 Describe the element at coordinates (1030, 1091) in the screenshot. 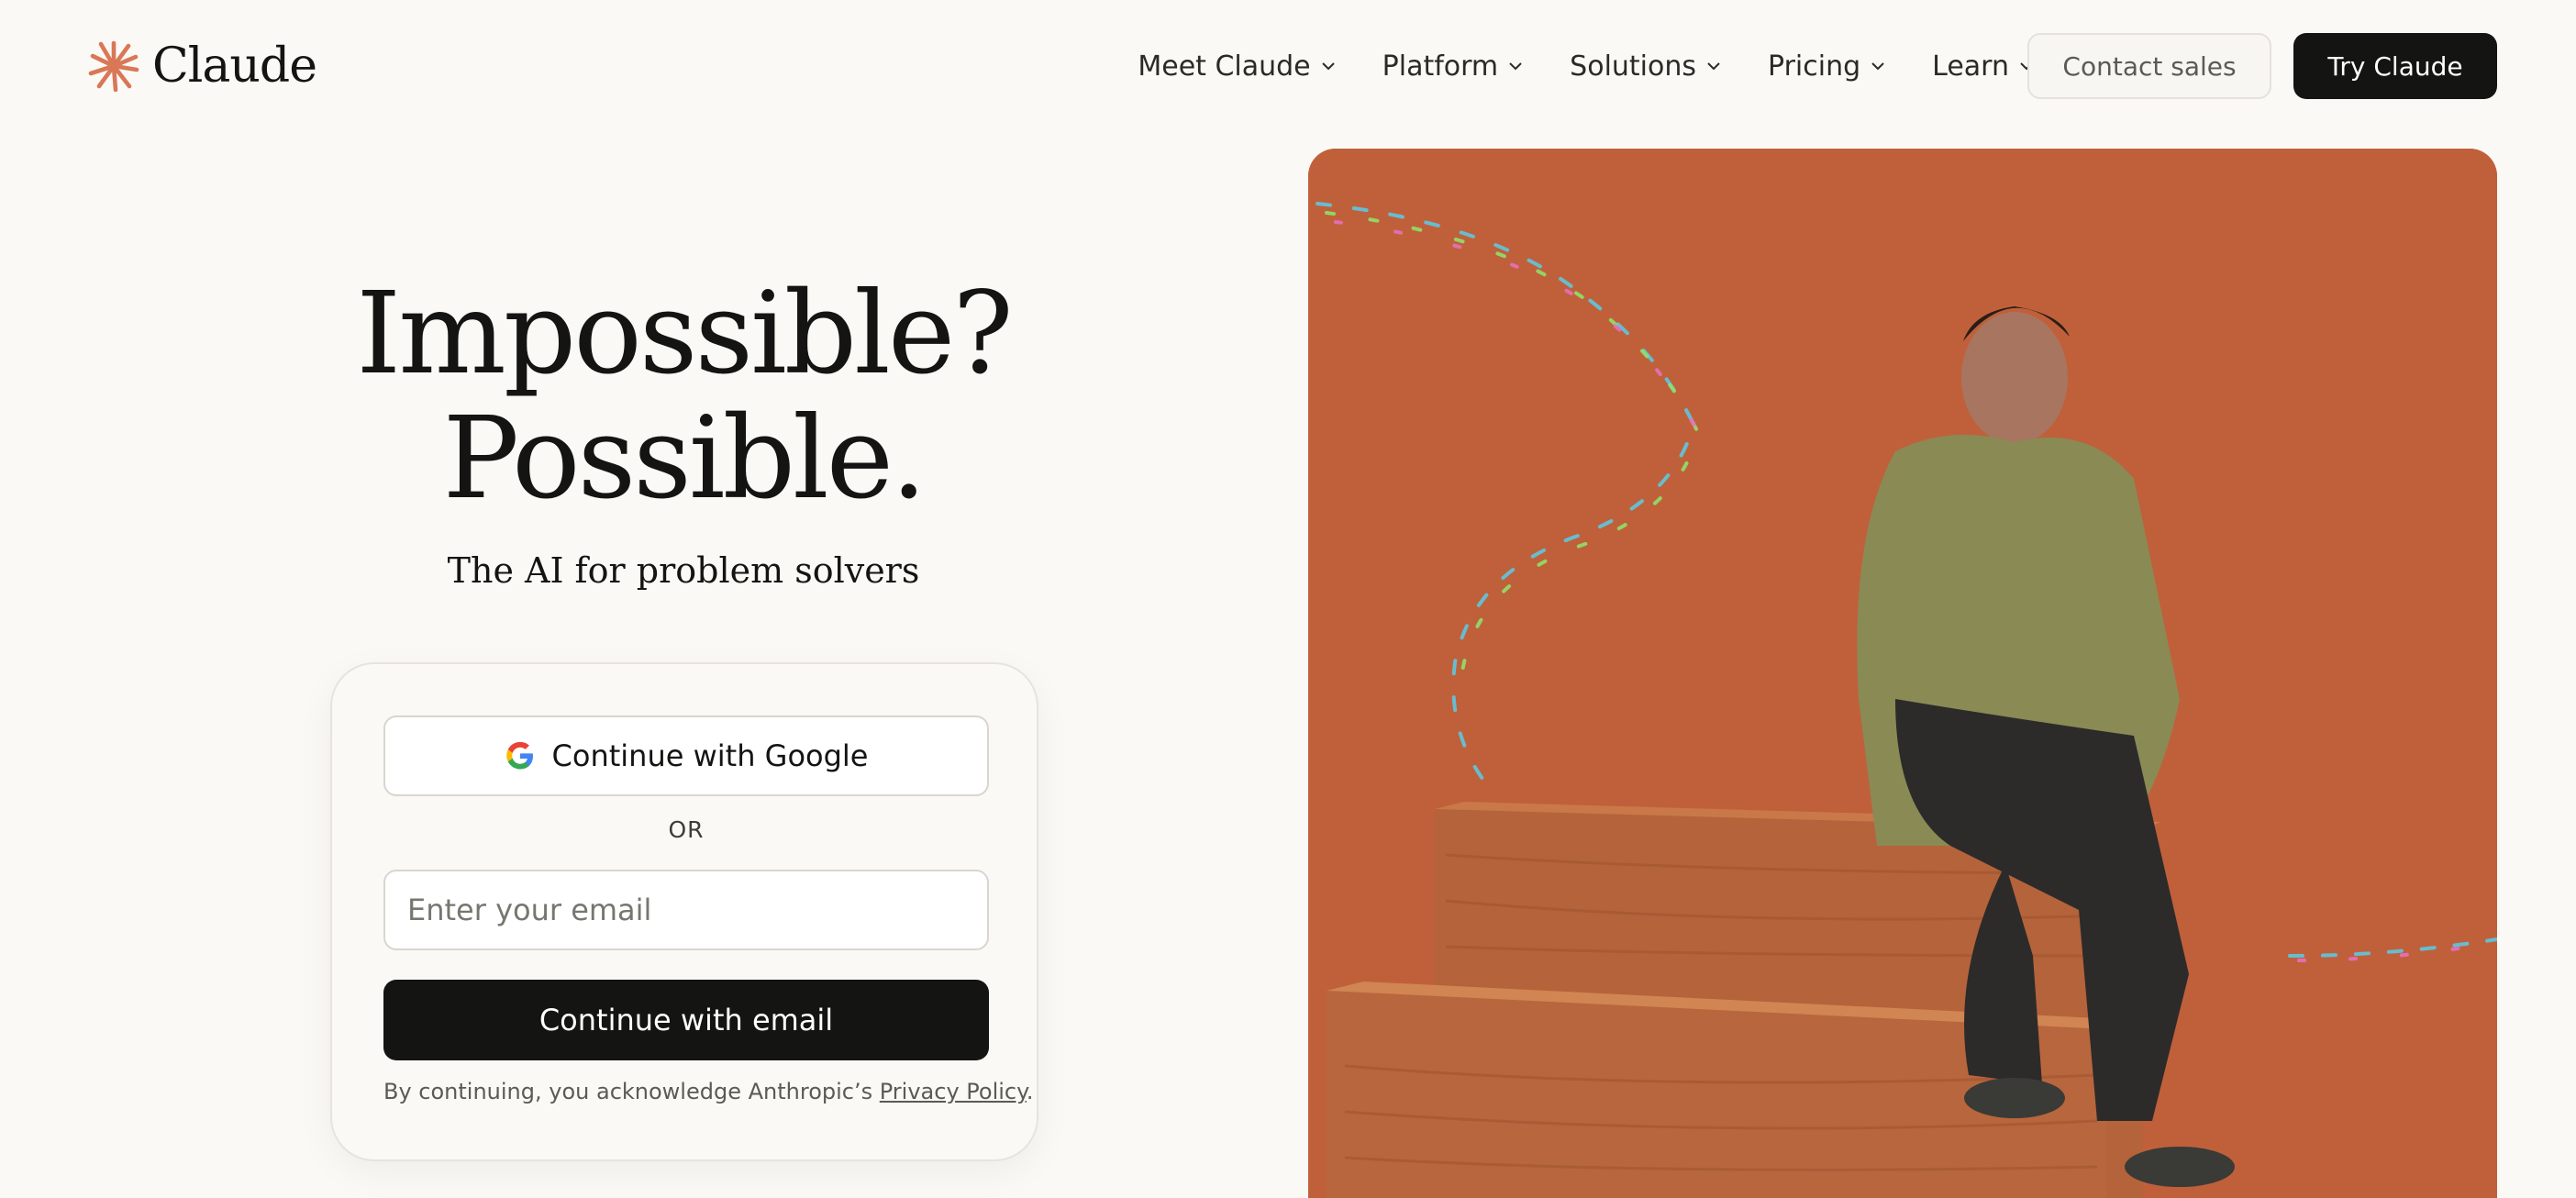

I see `legal-suffix: .` at that location.